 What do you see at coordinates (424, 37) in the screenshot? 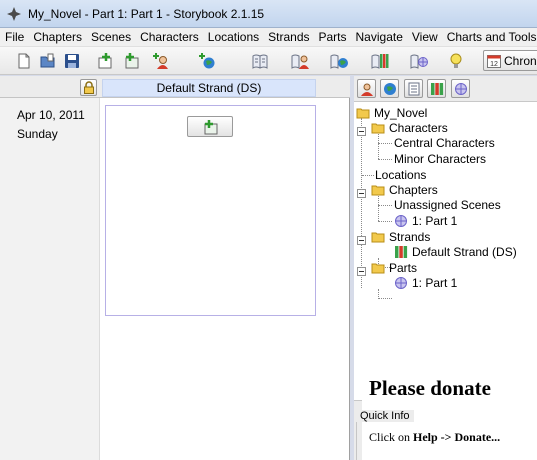
I see `menu-view: View` at bounding box center [424, 37].